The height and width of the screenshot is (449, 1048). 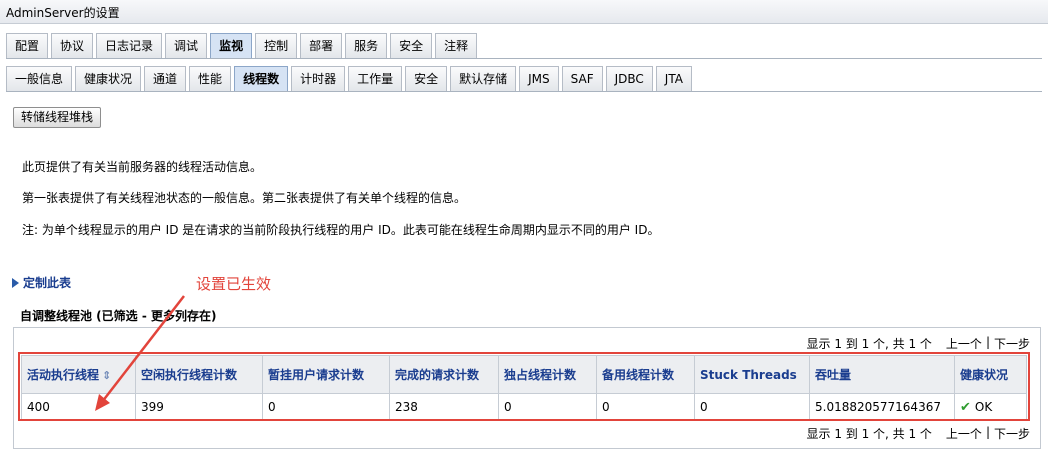 I want to click on tab-logging: 日志记录, so click(x=129, y=45).